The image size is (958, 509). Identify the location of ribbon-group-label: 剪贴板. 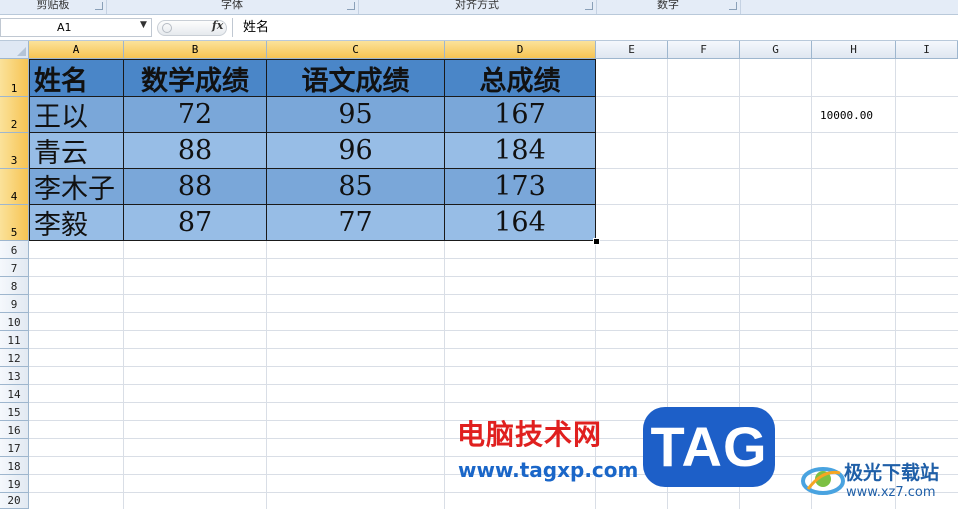
(53, 5).